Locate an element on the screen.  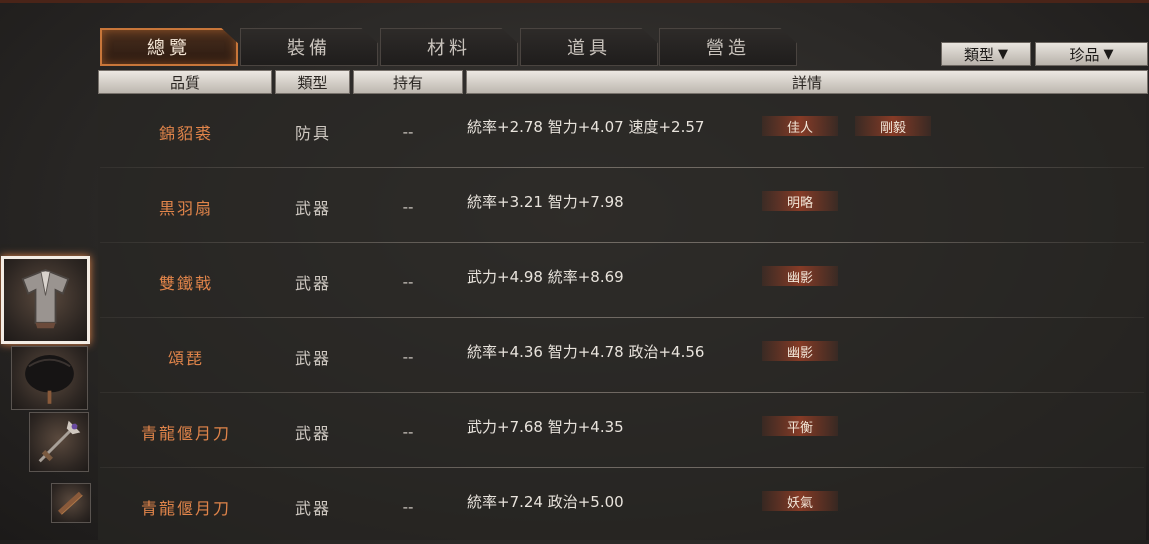
table-row: 錦貂裘 防具 -- 統率+2.78 智力+4.07 速度+2.57 佳人 剛毅 is located at coordinates (622, 131).